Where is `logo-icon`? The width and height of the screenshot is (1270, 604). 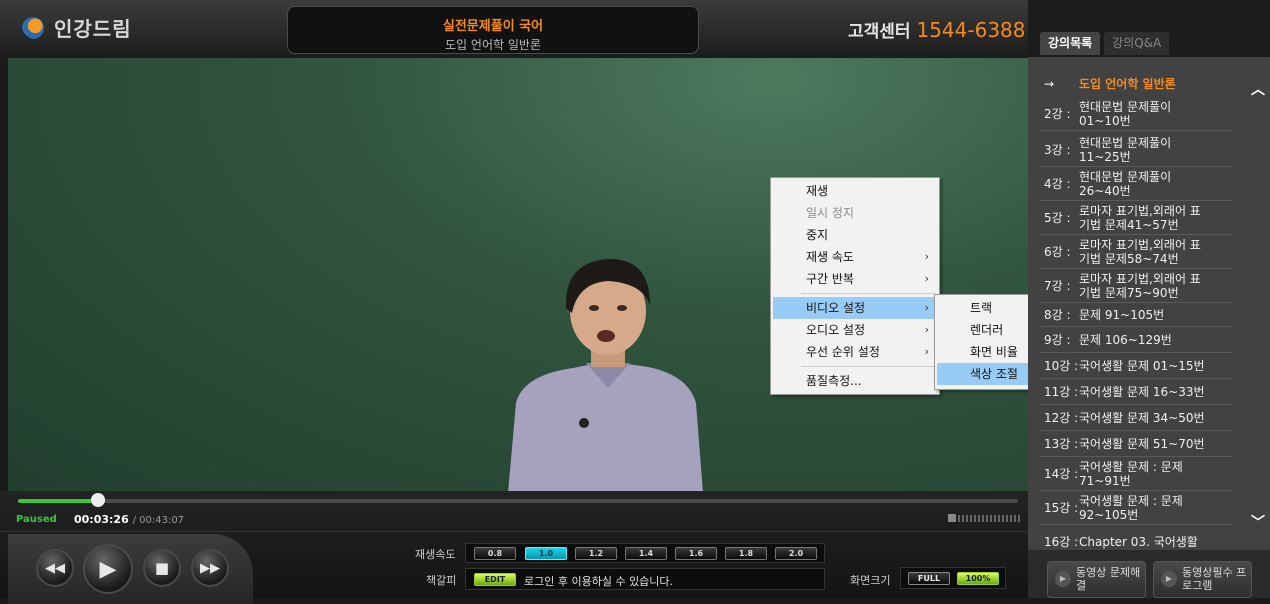 logo-icon is located at coordinates (33, 27).